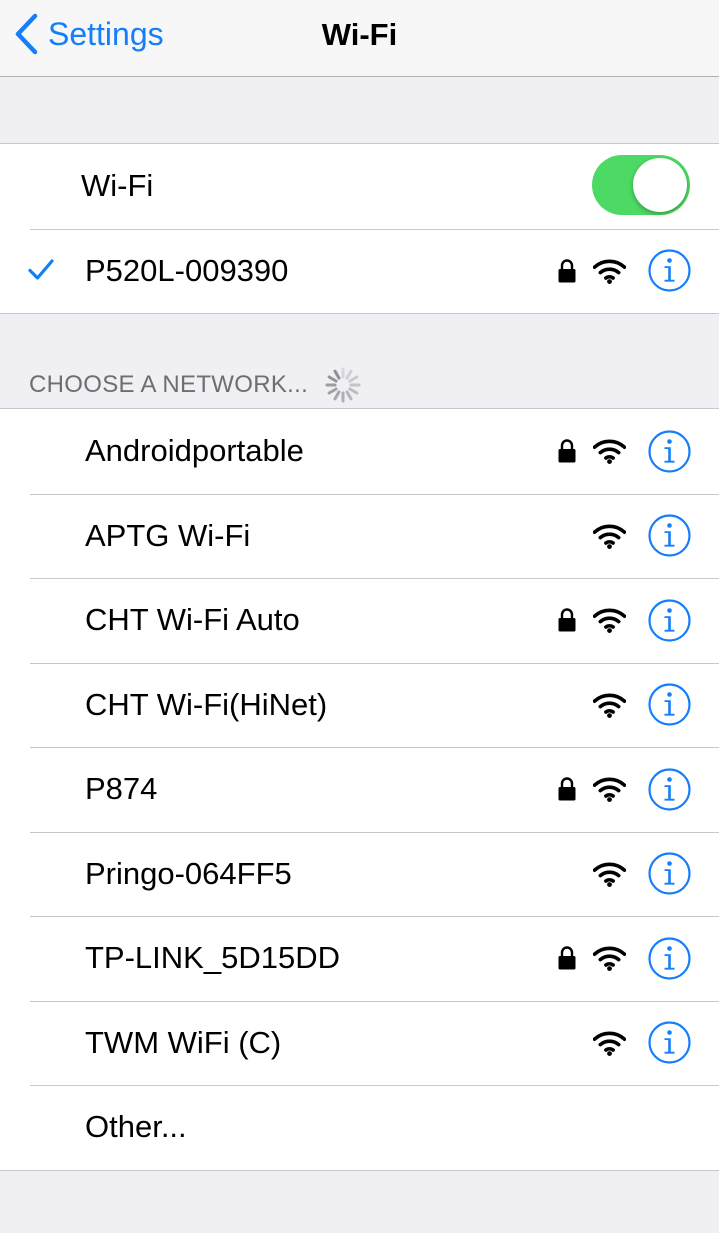 The height and width of the screenshot is (1233, 719). Describe the element at coordinates (359, 620) in the screenshot. I see `network-row: CHT Wi-Fi Auto` at that location.